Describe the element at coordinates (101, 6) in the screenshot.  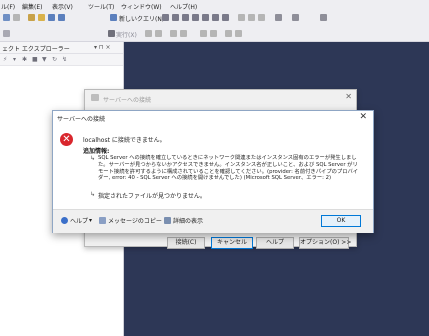
I see `menu-tools: ツール(T)` at that location.